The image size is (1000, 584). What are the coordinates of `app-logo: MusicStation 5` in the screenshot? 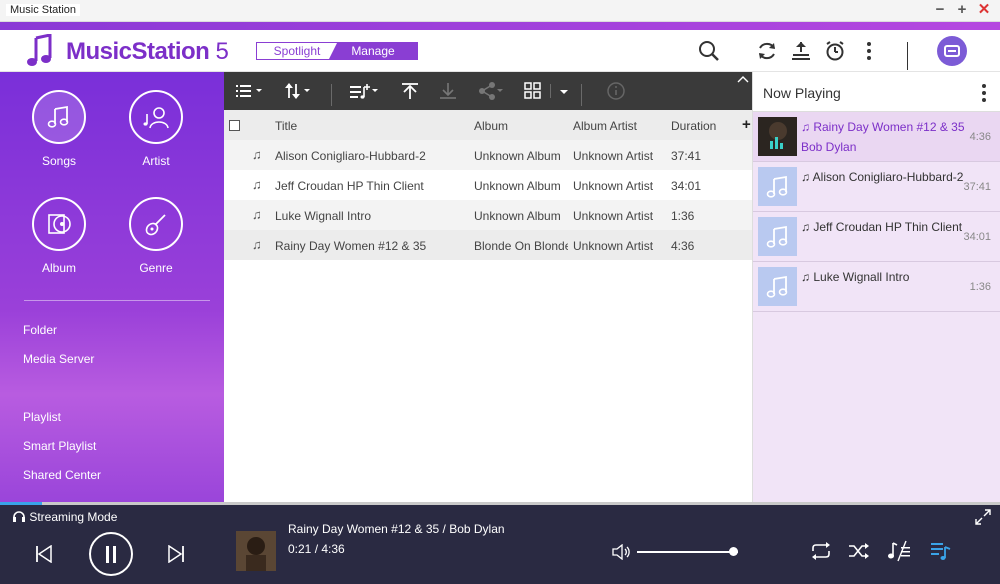 It's located at (147, 51).